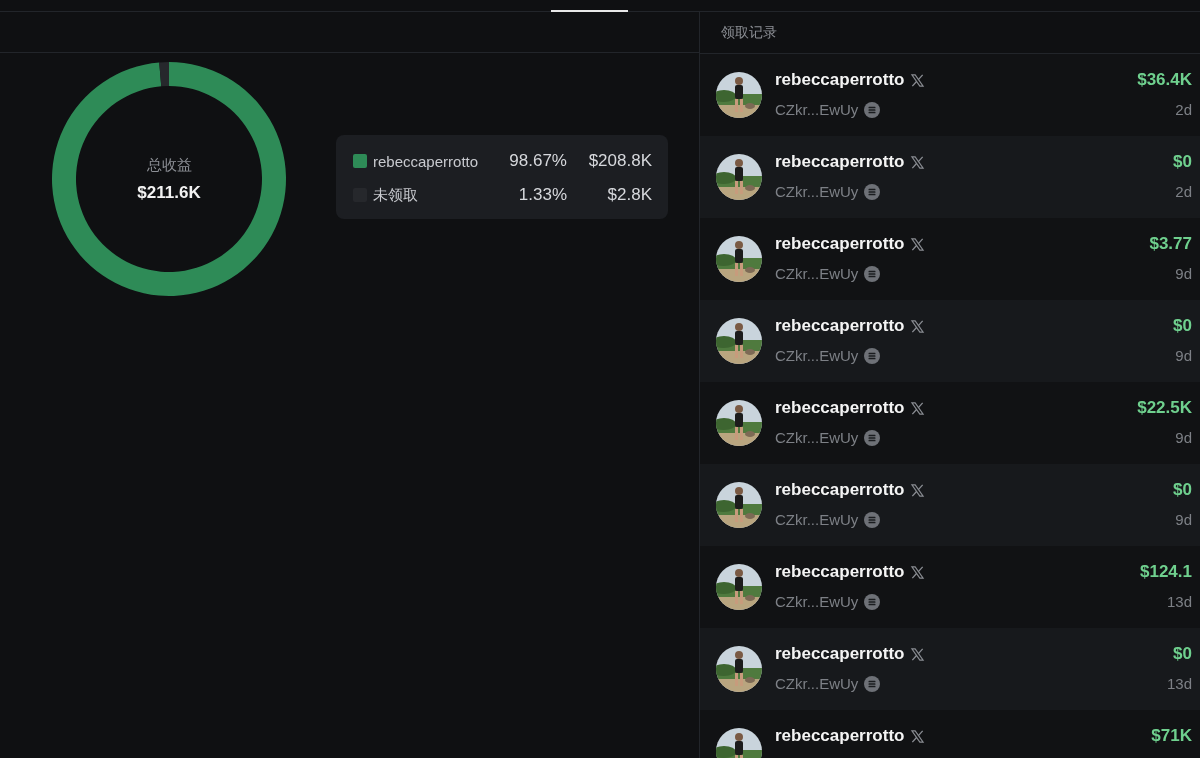 The height and width of the screenshot is (758, 1200). I want to click on claim-amount: $36.4K, so click(1164, 80).